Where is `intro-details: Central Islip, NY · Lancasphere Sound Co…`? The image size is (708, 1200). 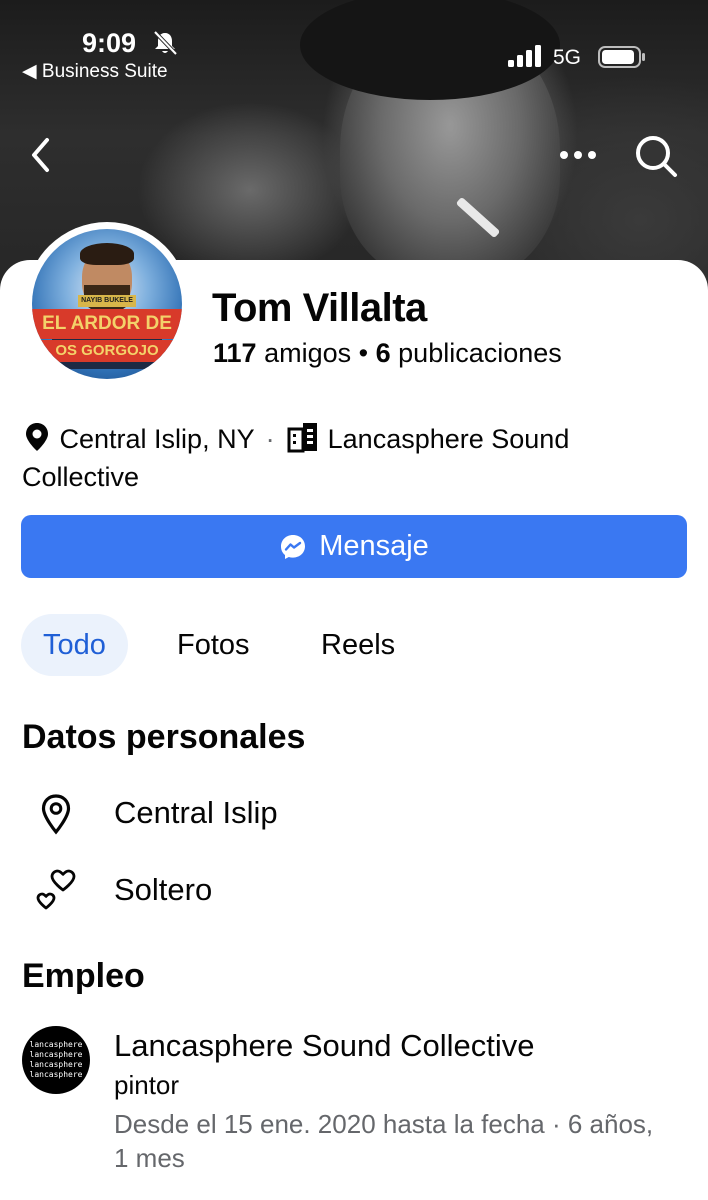 intro-details: Central Islip, NY · Lancasphere Sound Co… is located at coordinates (352, 458).